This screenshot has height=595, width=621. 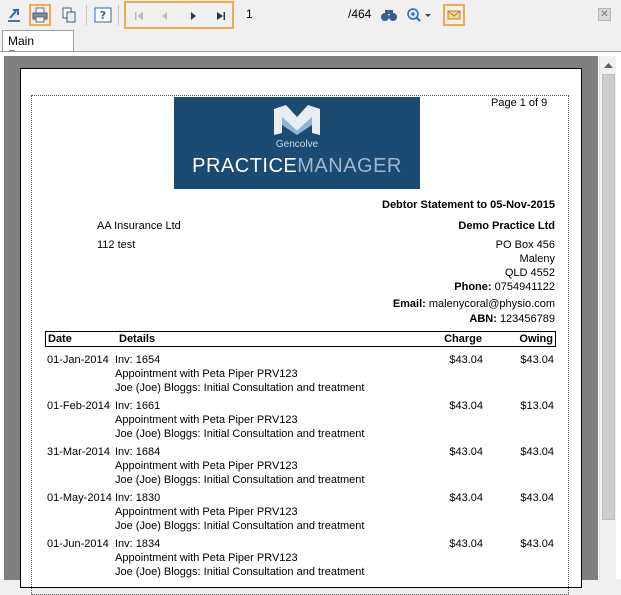 What do you see at coordinates (512, 319) in the screenshot?
I see `practice-abn: ABN: 123456789` at bounding box center [512, 319].